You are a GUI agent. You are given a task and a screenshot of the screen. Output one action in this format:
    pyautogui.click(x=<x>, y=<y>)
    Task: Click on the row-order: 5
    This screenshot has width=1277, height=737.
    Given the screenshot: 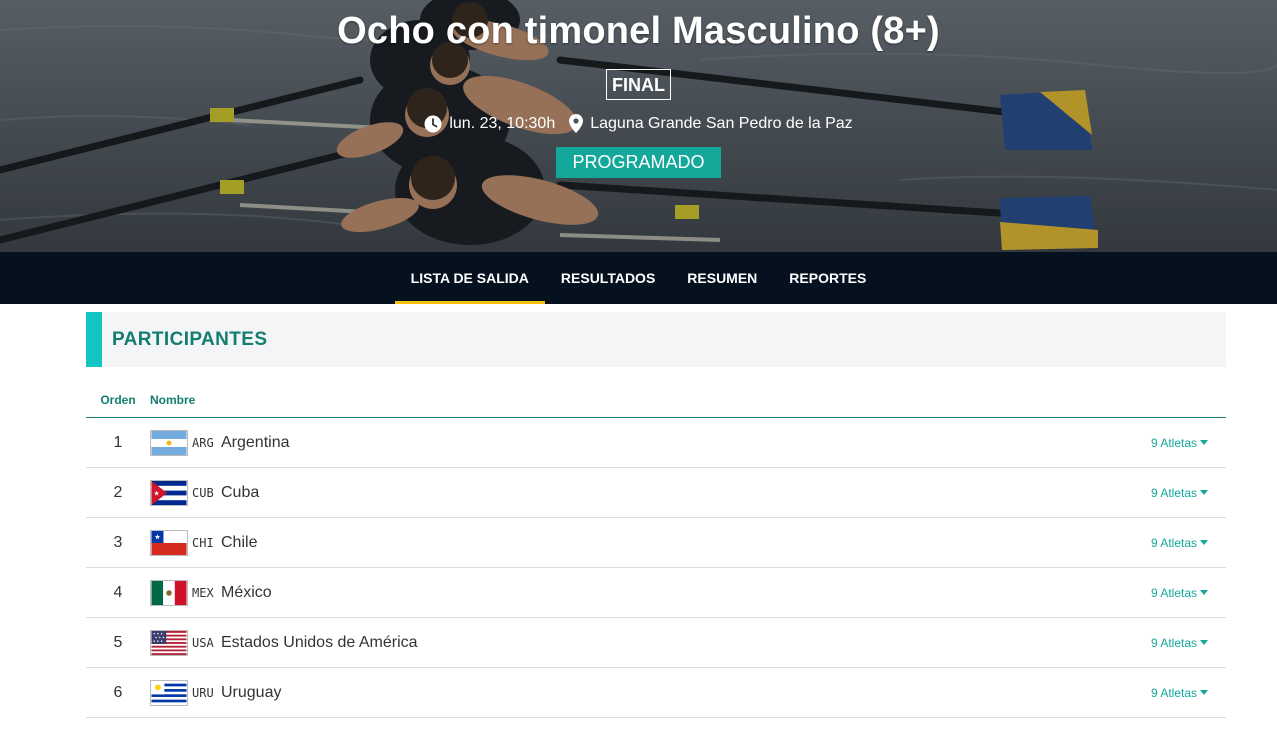 What is the action you would take?
    pyautogui.click(x=118, y=642)
    